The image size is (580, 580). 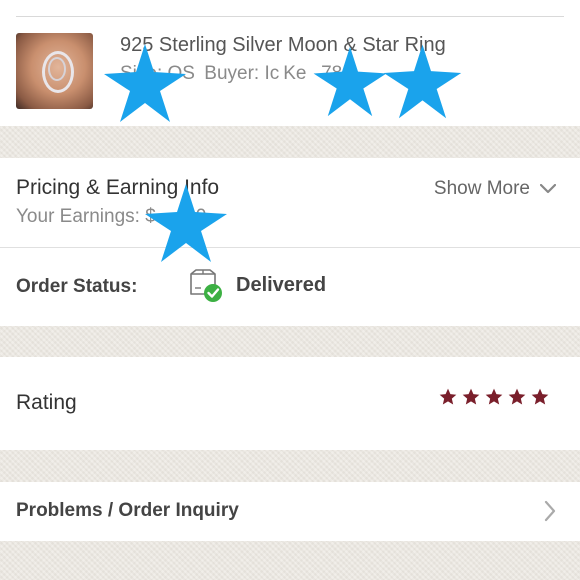 What do you see at coordinates (127, 510) in the screenshot?
I see `problems-label: Problems / Order Inquiry` at bounding box center [127, 510].